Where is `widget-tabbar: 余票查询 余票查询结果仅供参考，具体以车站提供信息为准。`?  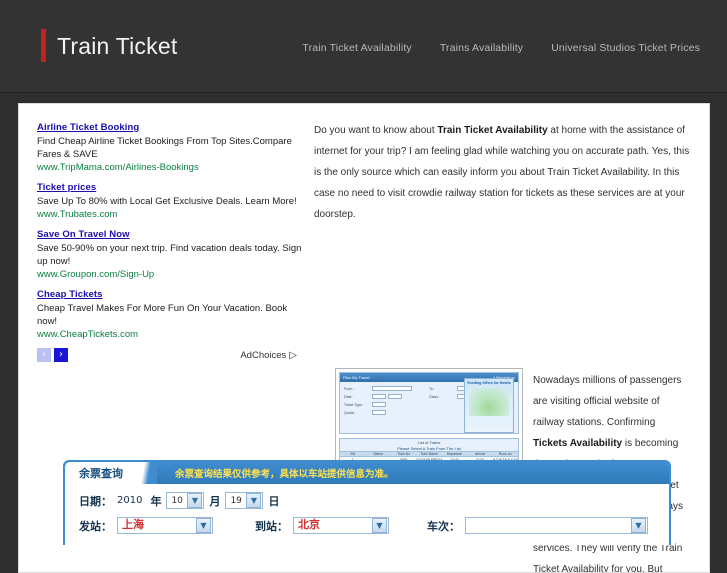
widget-tabbar: 余票查询 余票查询结果仅供参考，具体以车站提供信息为准。 is located at coordinates (367, 473).